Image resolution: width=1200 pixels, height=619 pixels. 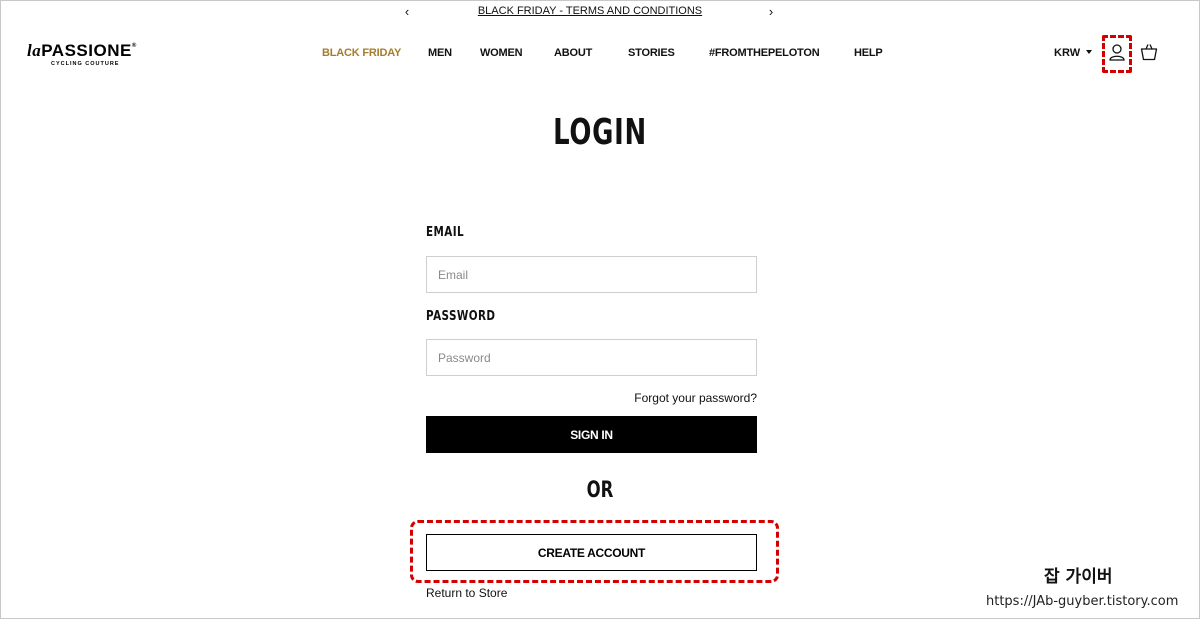 What do you see at coordinates (868, 53) in the screenshot?
I see `nav-item-help: HELP` at bounding box center [868, 53].